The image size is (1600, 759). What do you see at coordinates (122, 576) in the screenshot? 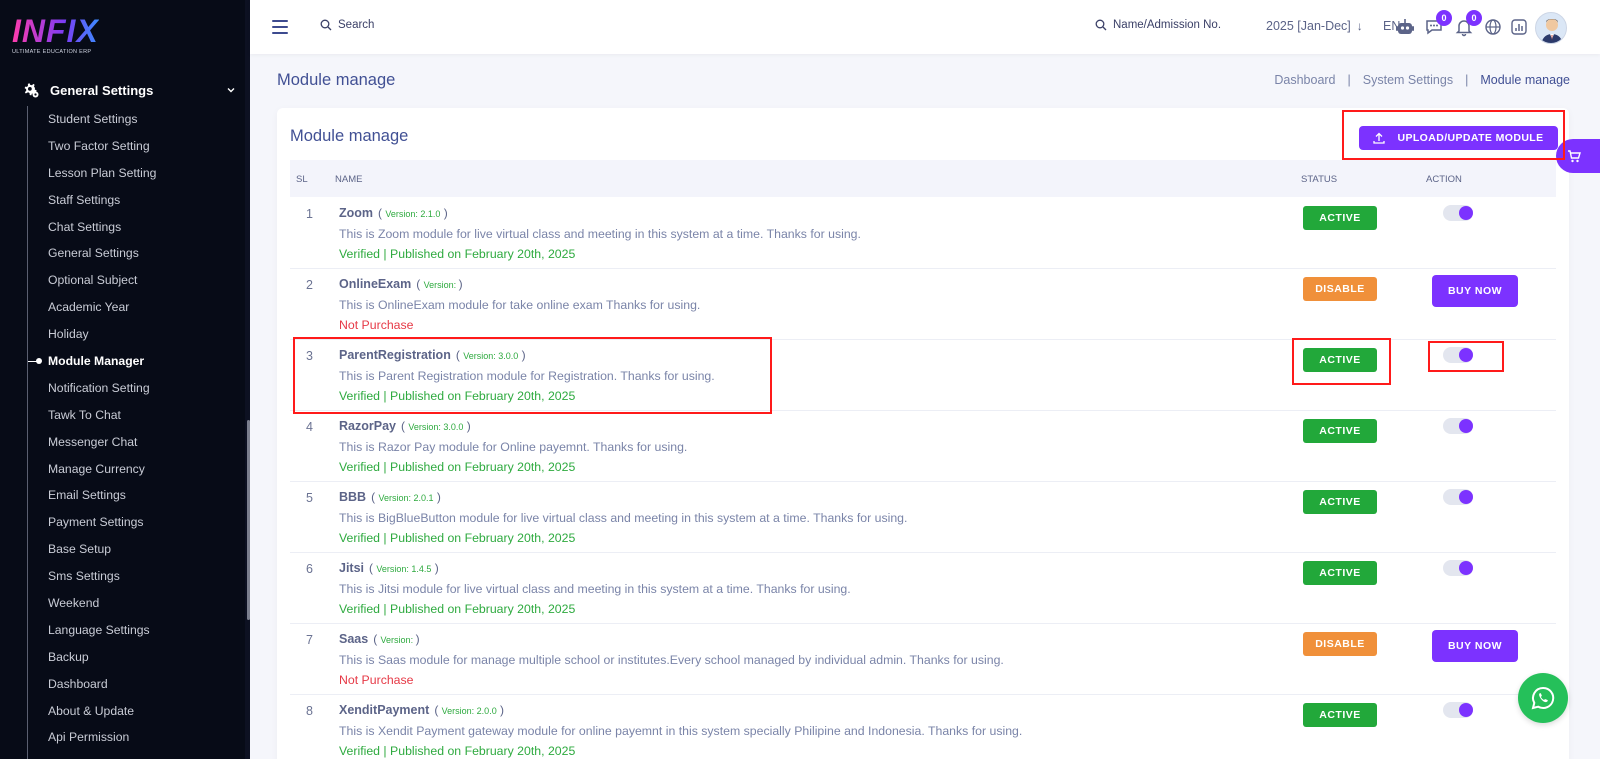
I see `sidebar-item-sms-settings: Sms Settings` at bounding box center [122, 576].